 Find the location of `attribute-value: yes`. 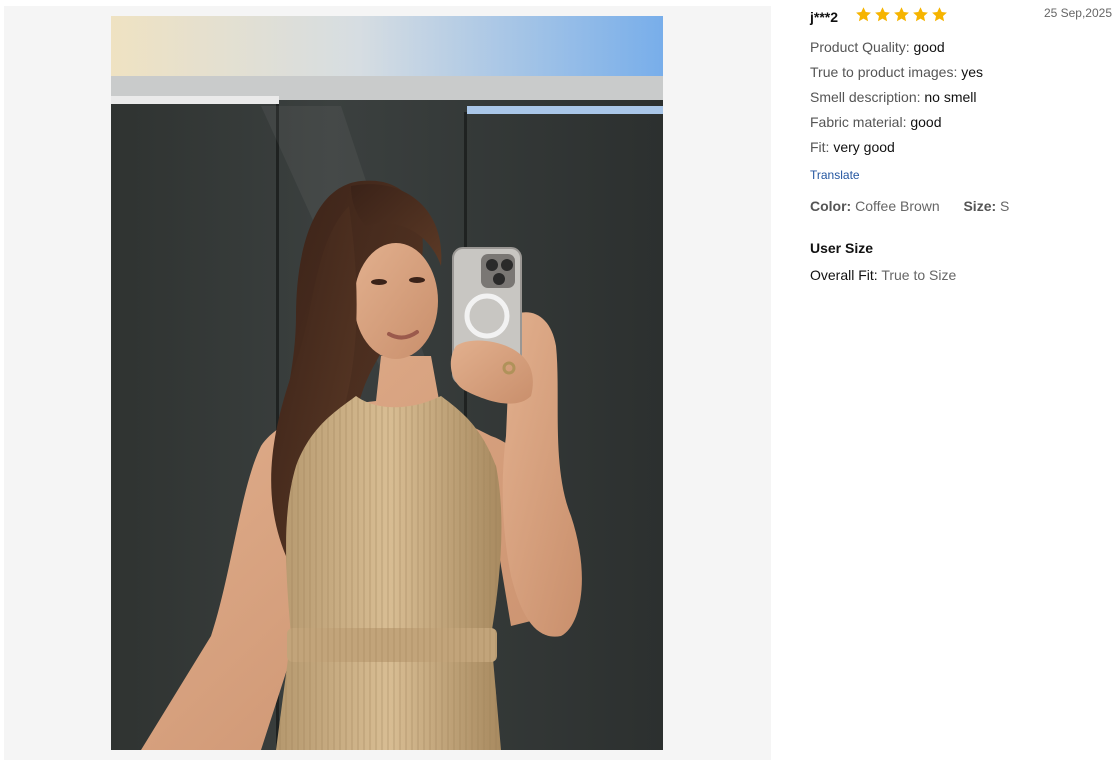

attribute-value: yes is located at coordinates (972, 72).